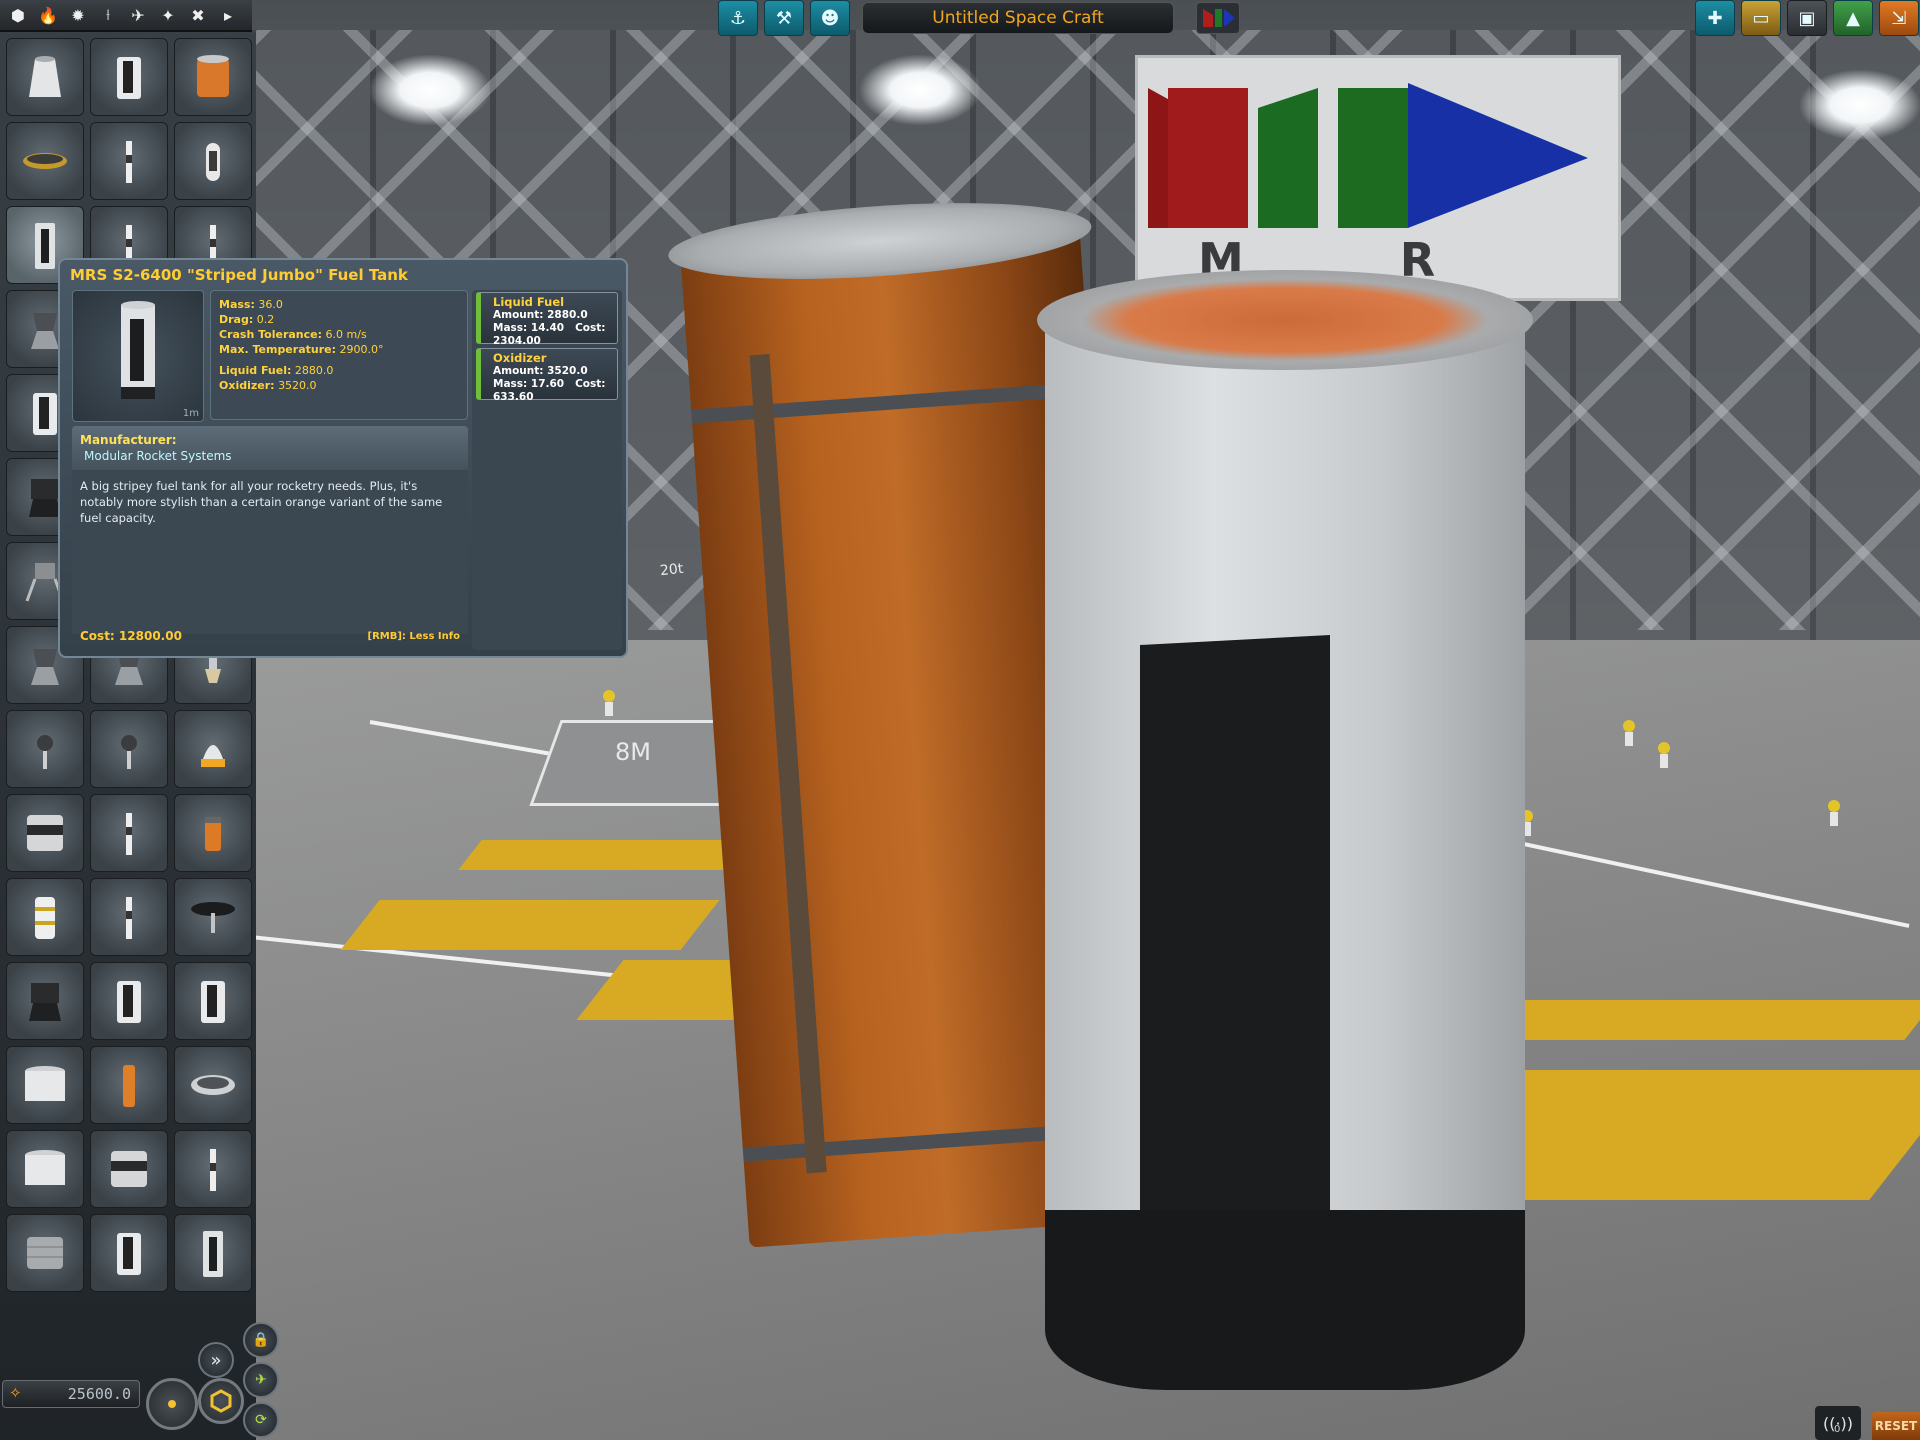  Describe the element at coordinates (1018, 18) in the screenshot. I see `craft-name-field: Untitled Space Craft` at that location.